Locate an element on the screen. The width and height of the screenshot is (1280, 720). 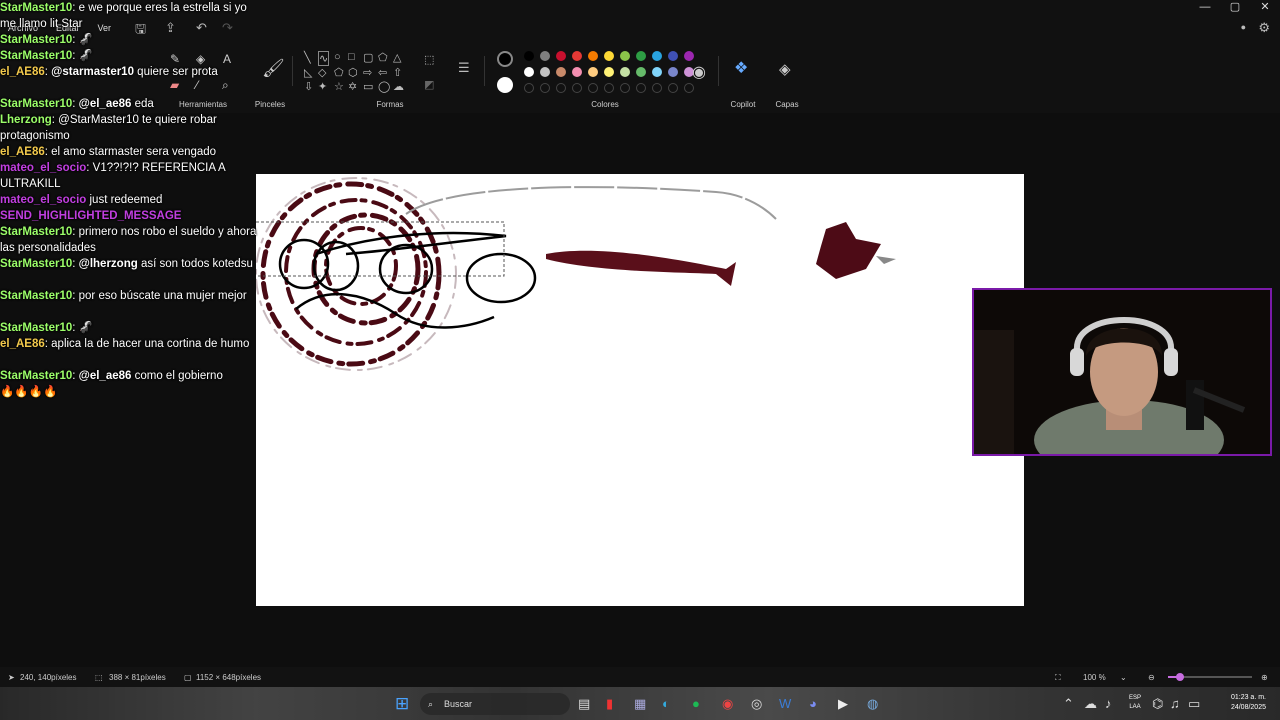
edit-colors-icon: ◉ is located at coordinates (699, 72).